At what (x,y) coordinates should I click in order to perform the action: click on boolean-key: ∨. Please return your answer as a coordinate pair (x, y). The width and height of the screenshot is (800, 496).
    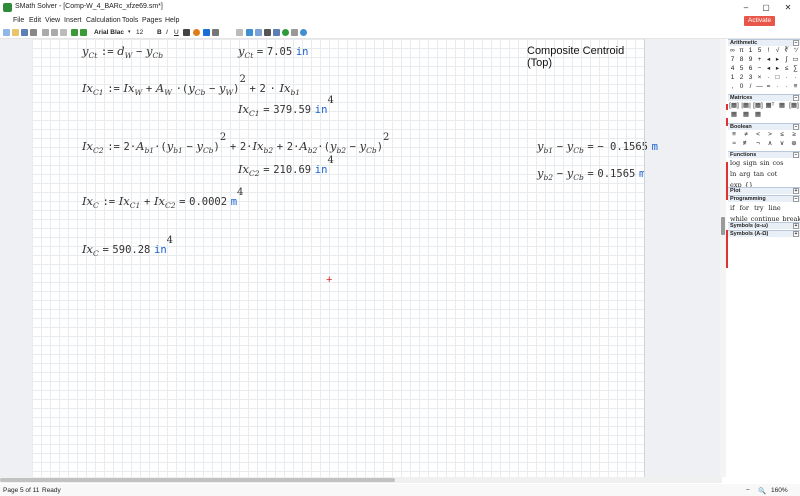
    Looking at the image, I should click on (782, 143).